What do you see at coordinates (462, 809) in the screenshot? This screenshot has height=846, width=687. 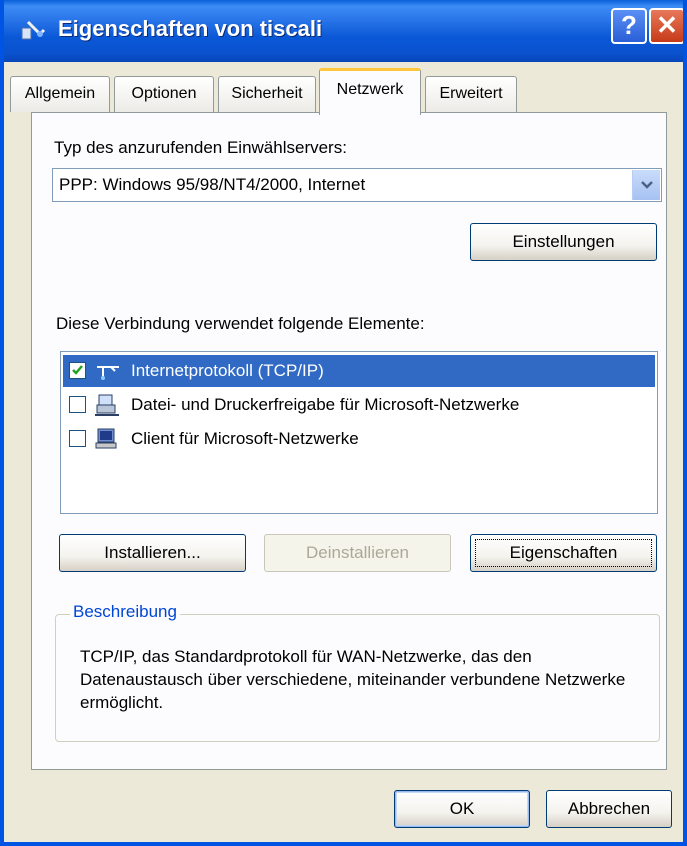 I see `ok-button: OK` at bounding box center [462, 809].